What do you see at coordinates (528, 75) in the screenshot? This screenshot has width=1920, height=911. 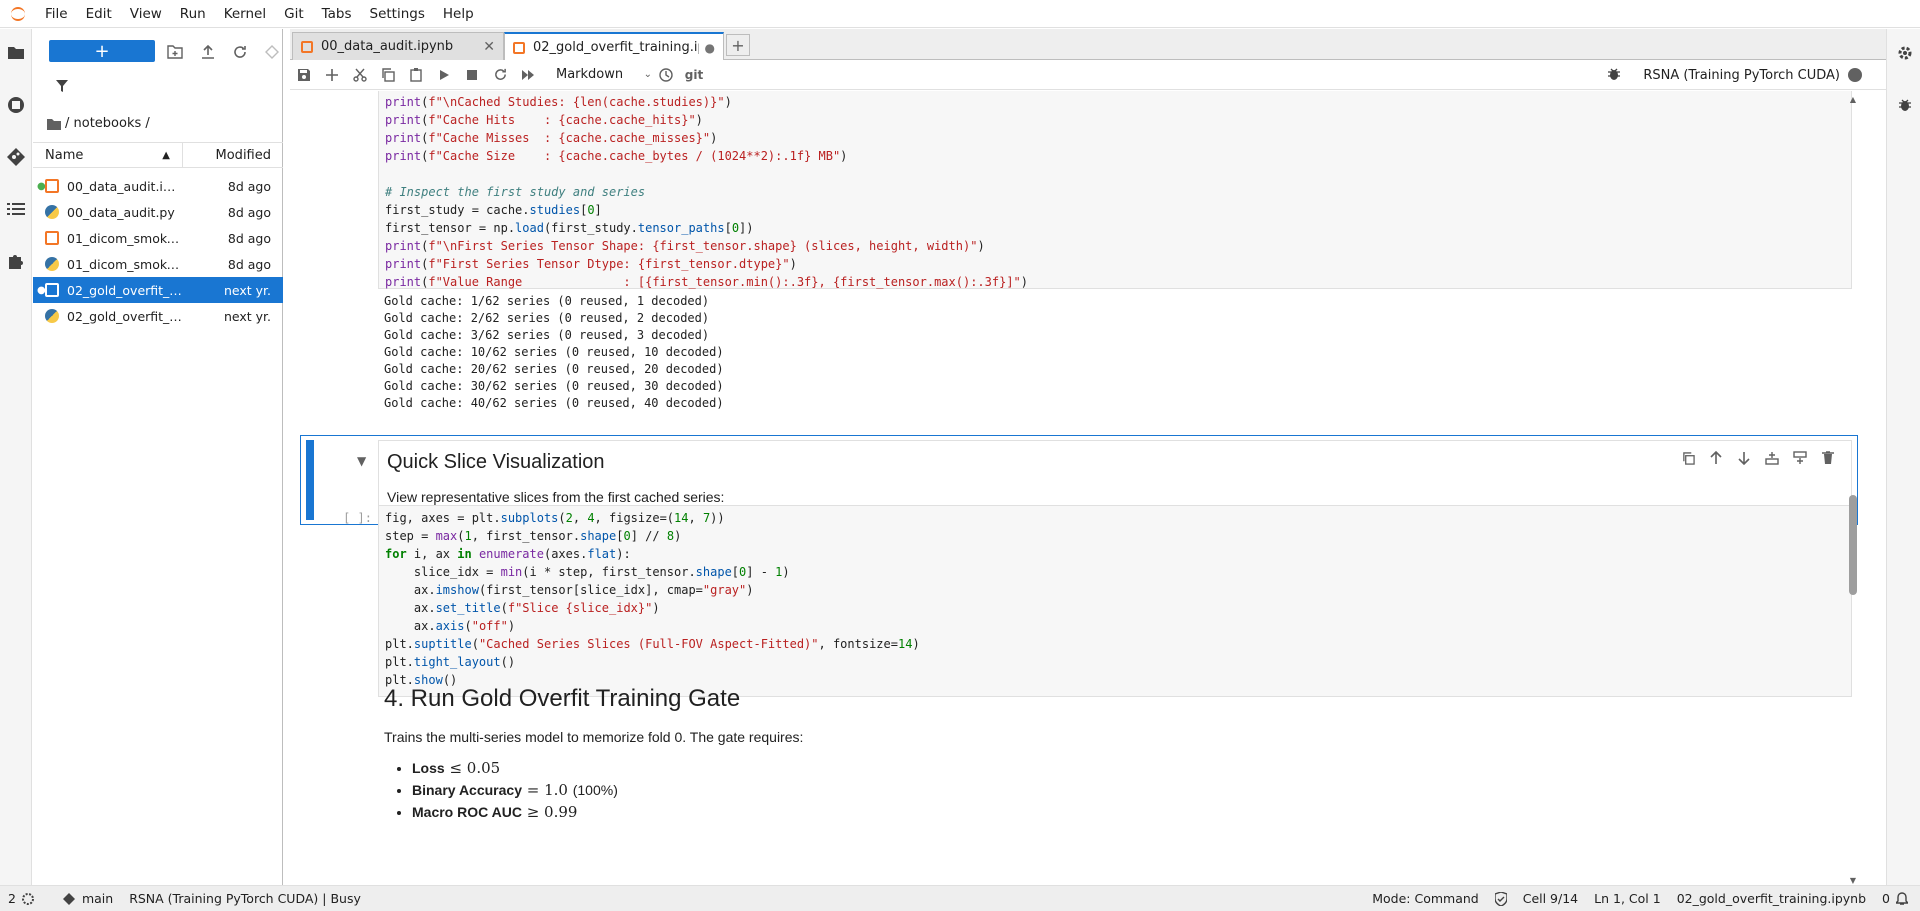 I see `fast-forward-icon` at bounding box center [528, 75].